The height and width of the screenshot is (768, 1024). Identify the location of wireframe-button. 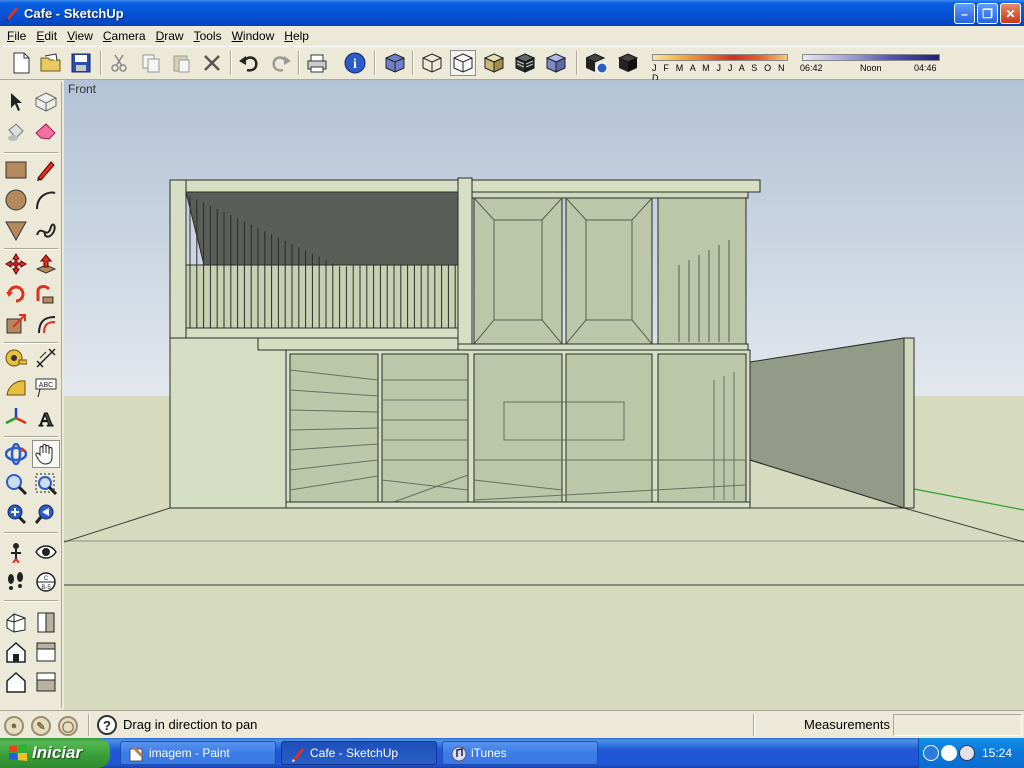
(432, 63).